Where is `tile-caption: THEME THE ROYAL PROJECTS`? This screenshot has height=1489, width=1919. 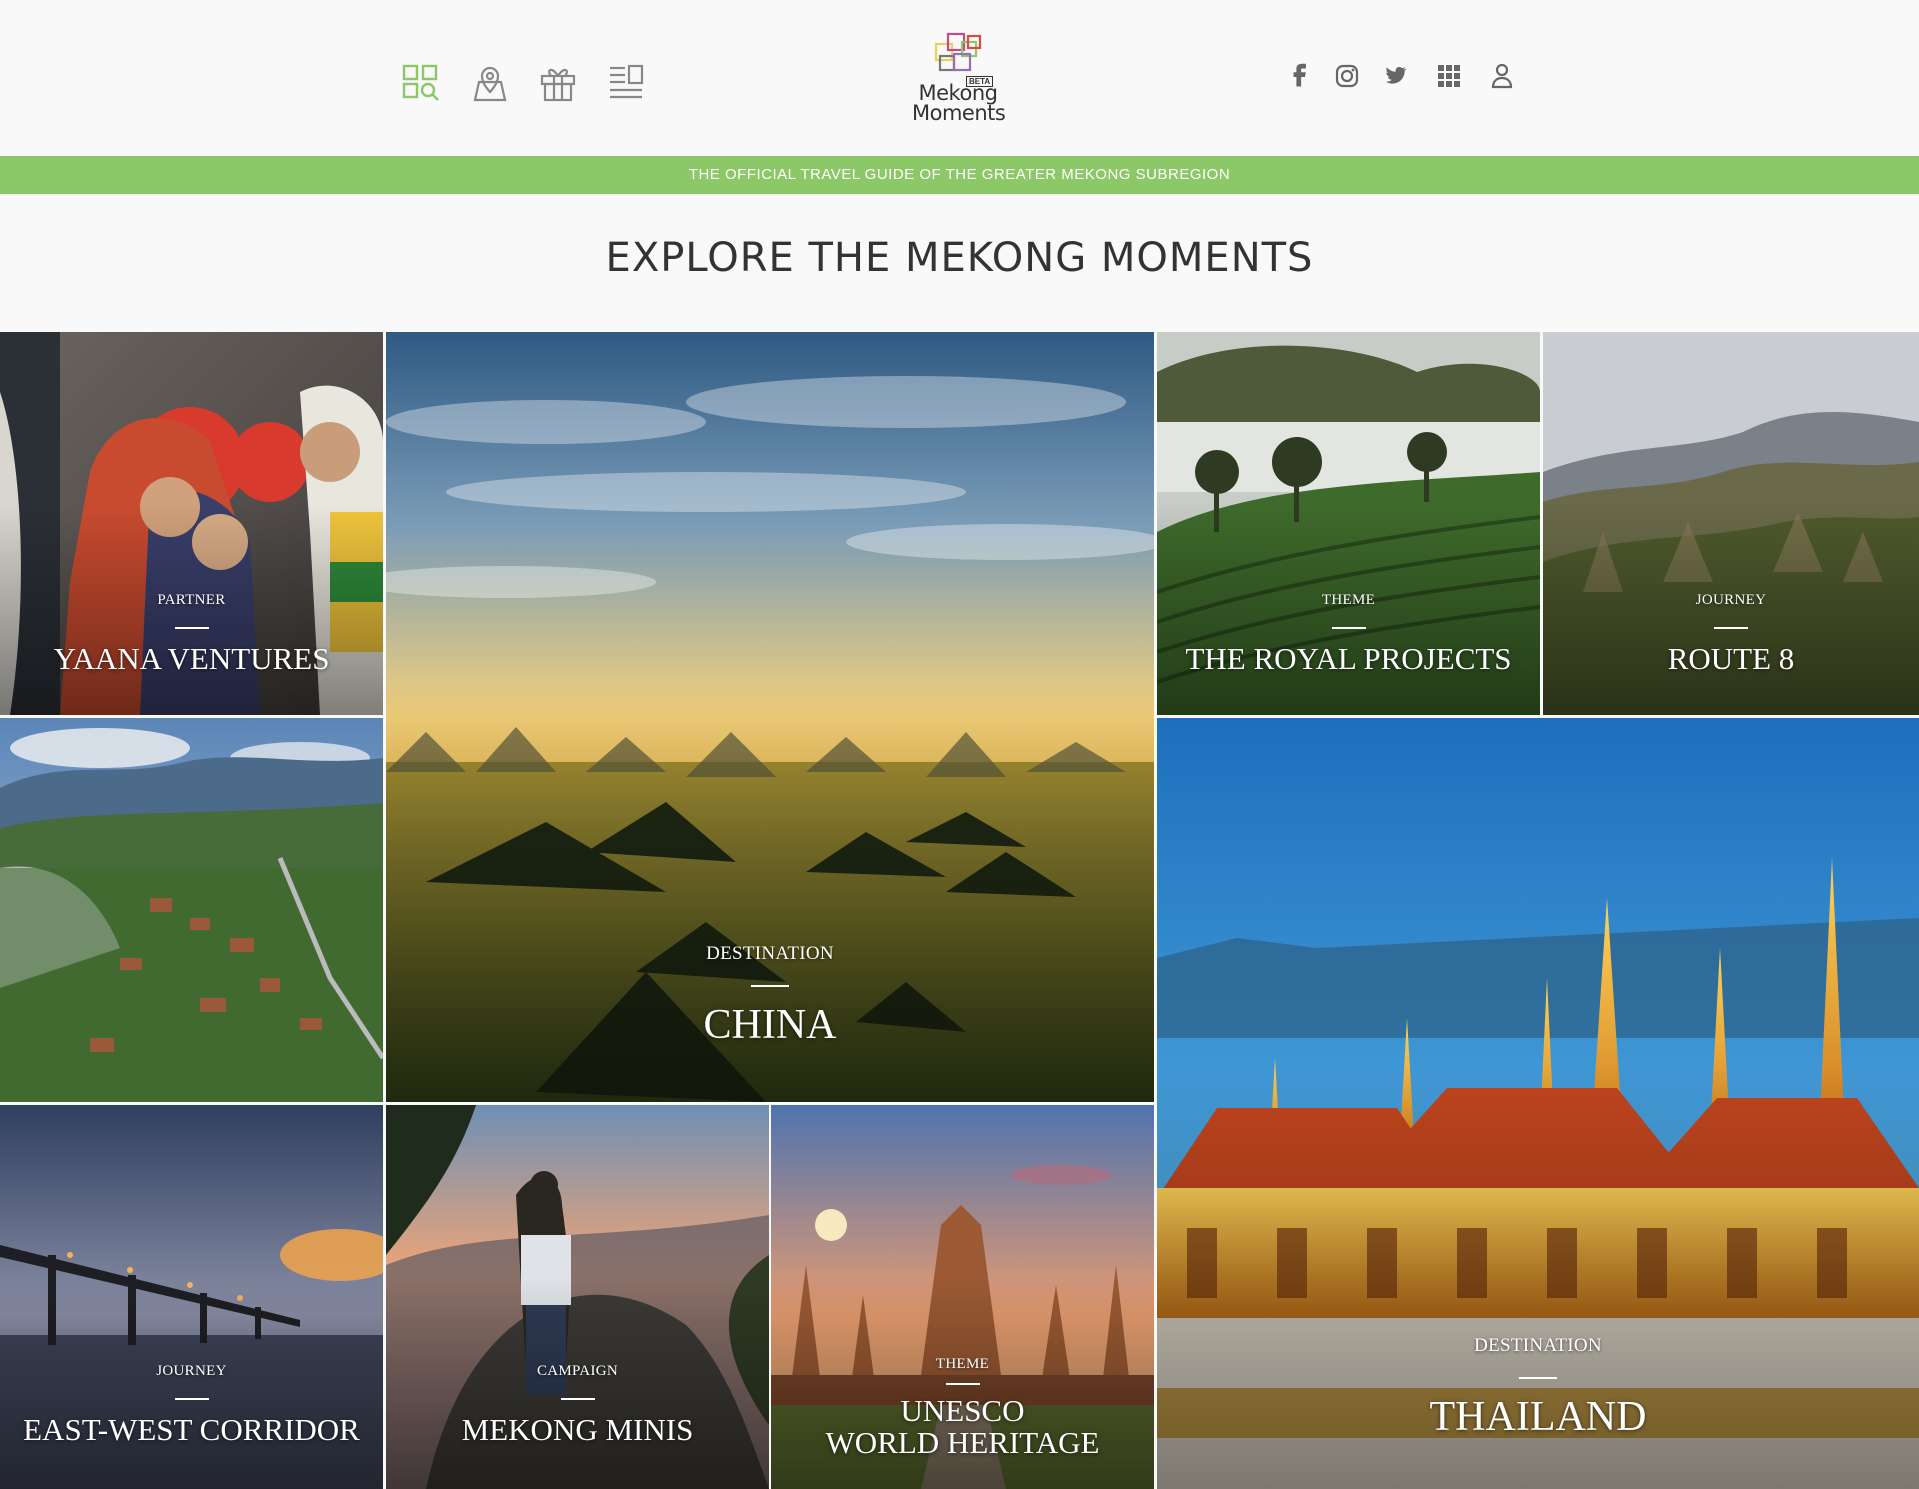
tile-caption: THEME THE ROYAL PROJECTS is located at coordinates (1348, 633).